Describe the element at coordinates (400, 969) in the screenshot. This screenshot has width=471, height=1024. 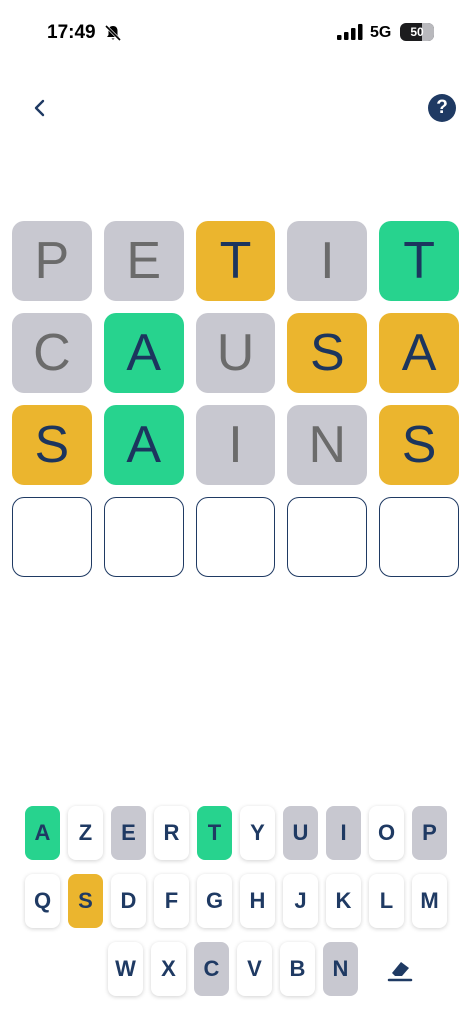
I see `eraser-icon` at that location.